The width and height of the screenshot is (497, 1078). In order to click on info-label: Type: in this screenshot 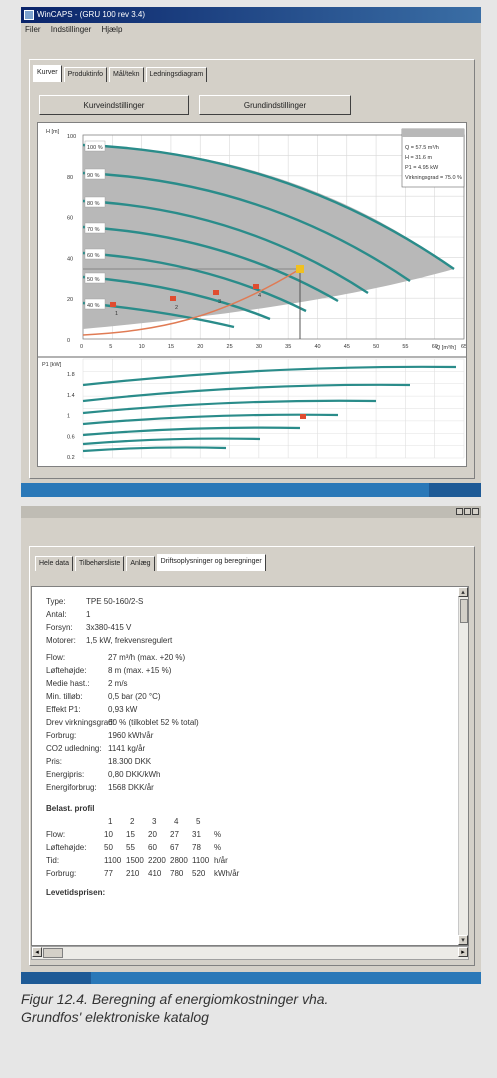, I will do `click(56, 601)`.